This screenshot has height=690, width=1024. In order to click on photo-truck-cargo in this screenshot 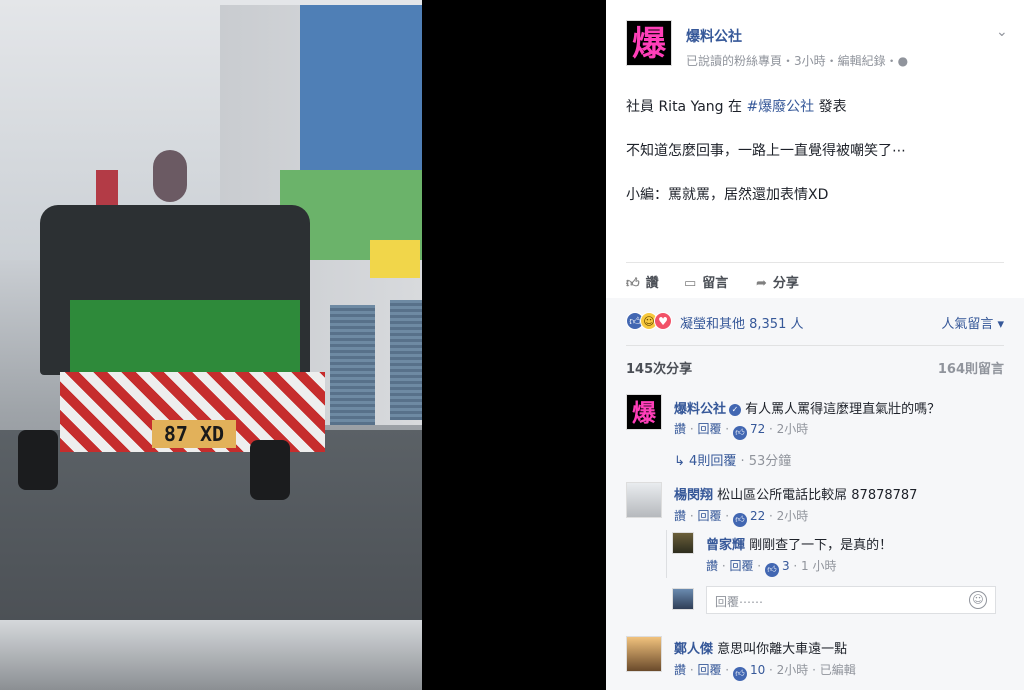, I will do `click(185, 336)`.